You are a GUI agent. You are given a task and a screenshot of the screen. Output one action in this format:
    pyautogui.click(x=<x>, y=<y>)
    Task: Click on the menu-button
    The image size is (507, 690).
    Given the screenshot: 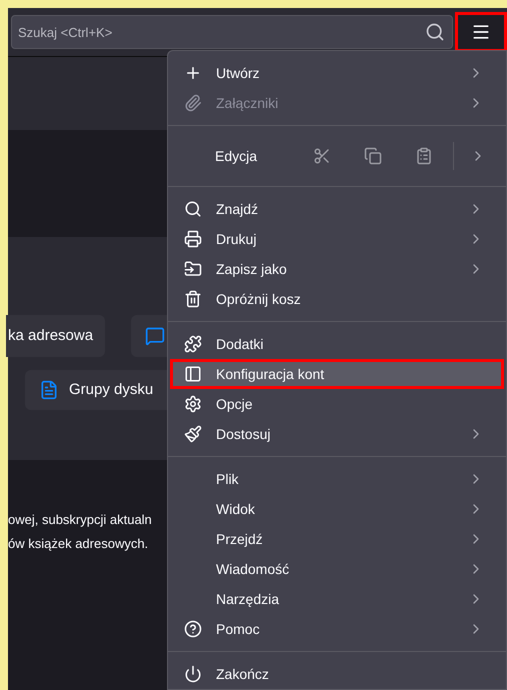 What is the action you would take?
    pyautogui.click(x=481, y=32)
    